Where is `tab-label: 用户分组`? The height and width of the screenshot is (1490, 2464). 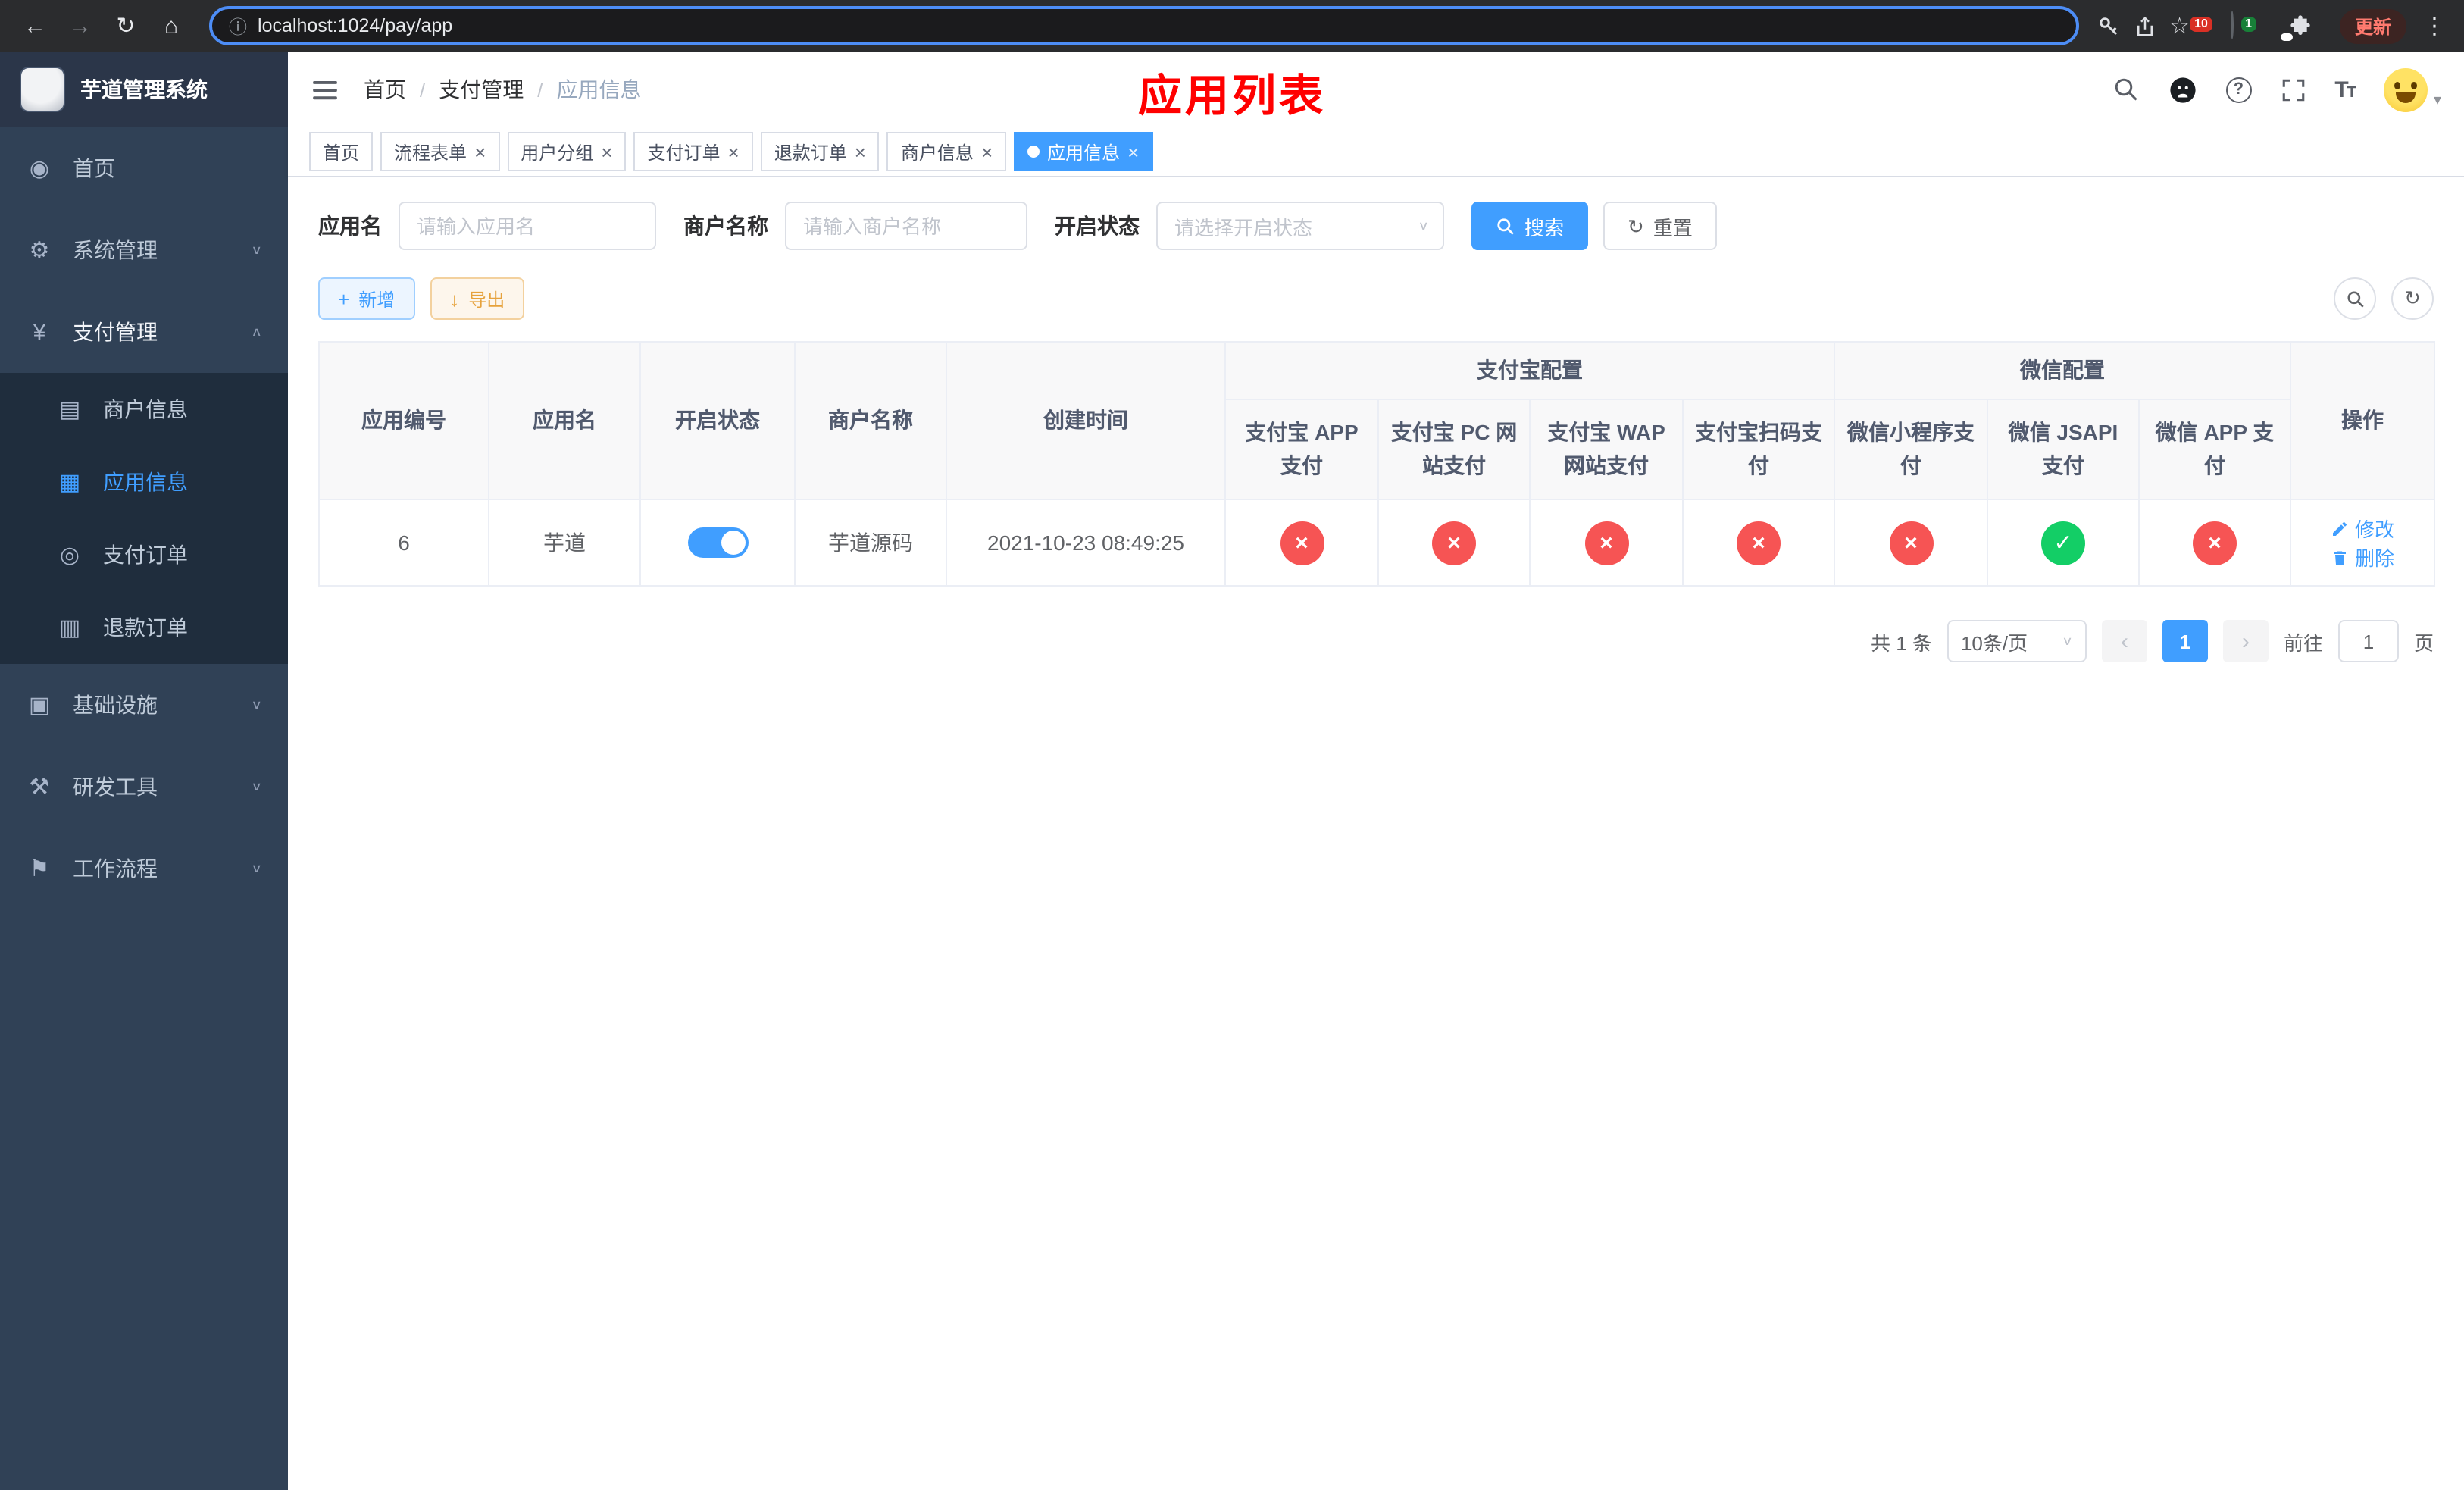 tab-label: 用户分组 is located at coordinates (557, 152).